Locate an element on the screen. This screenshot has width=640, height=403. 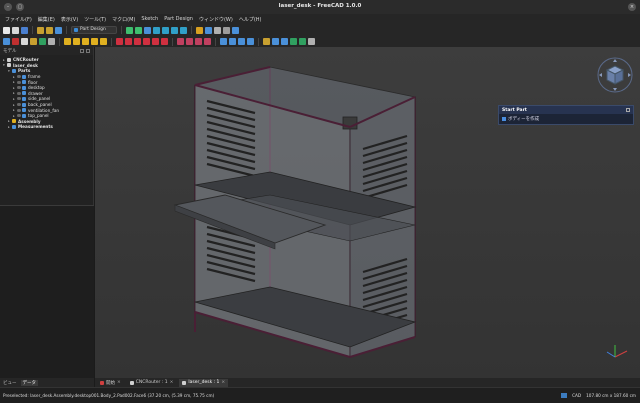
document-icon is located at coordinates (184, 382).